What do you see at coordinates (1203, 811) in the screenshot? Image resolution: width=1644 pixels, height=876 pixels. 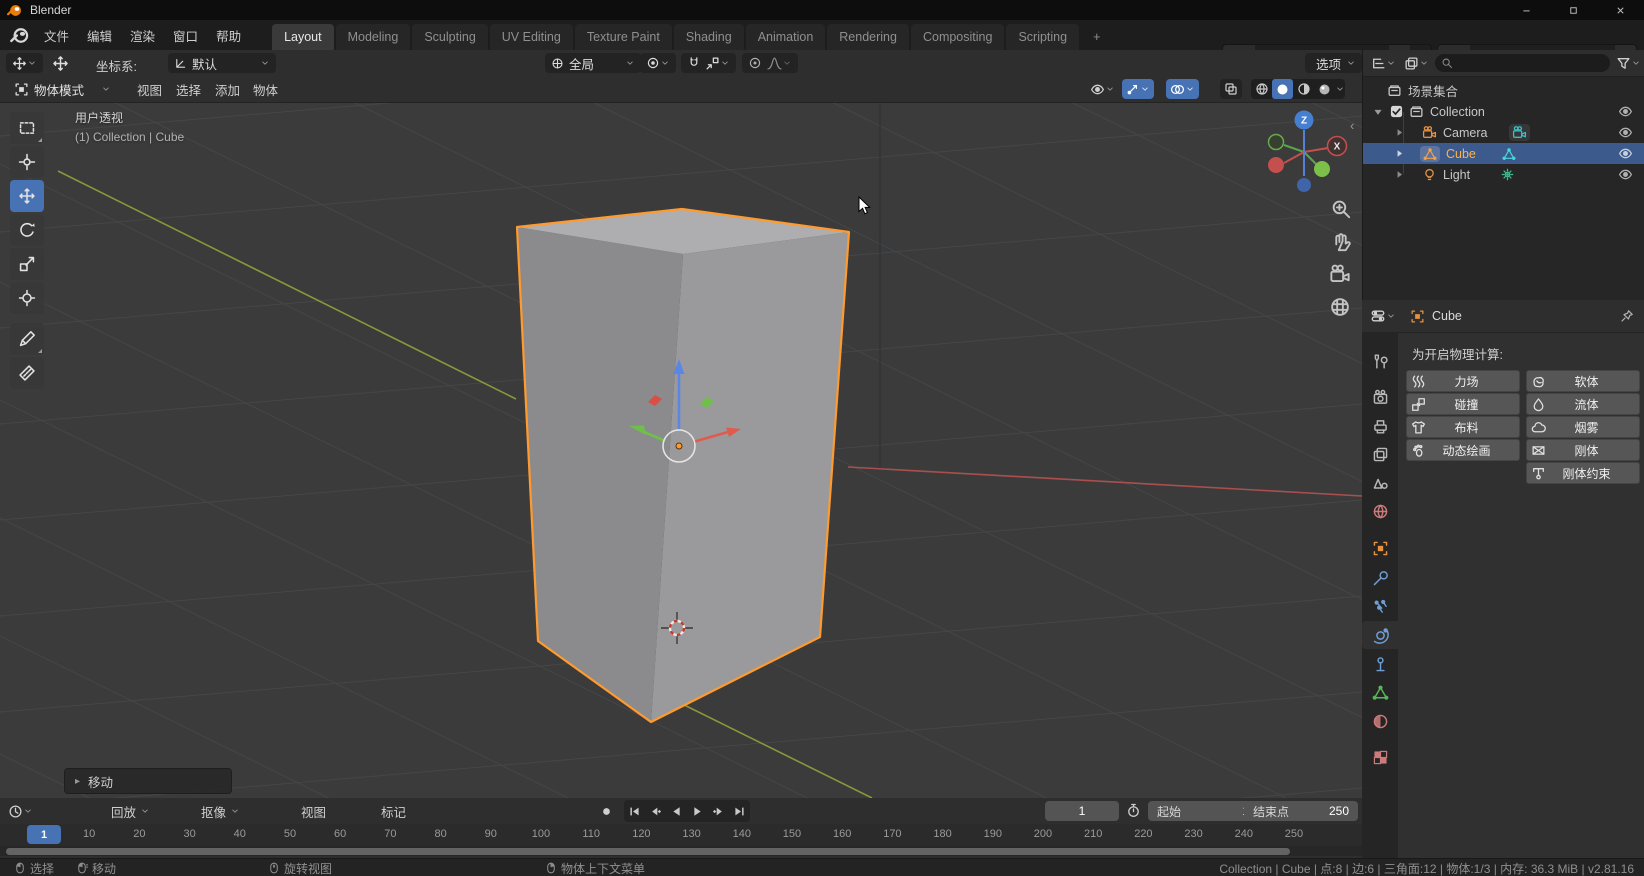 I see `frame-start-field: 起始 1` at bounding box center [1203, 811].